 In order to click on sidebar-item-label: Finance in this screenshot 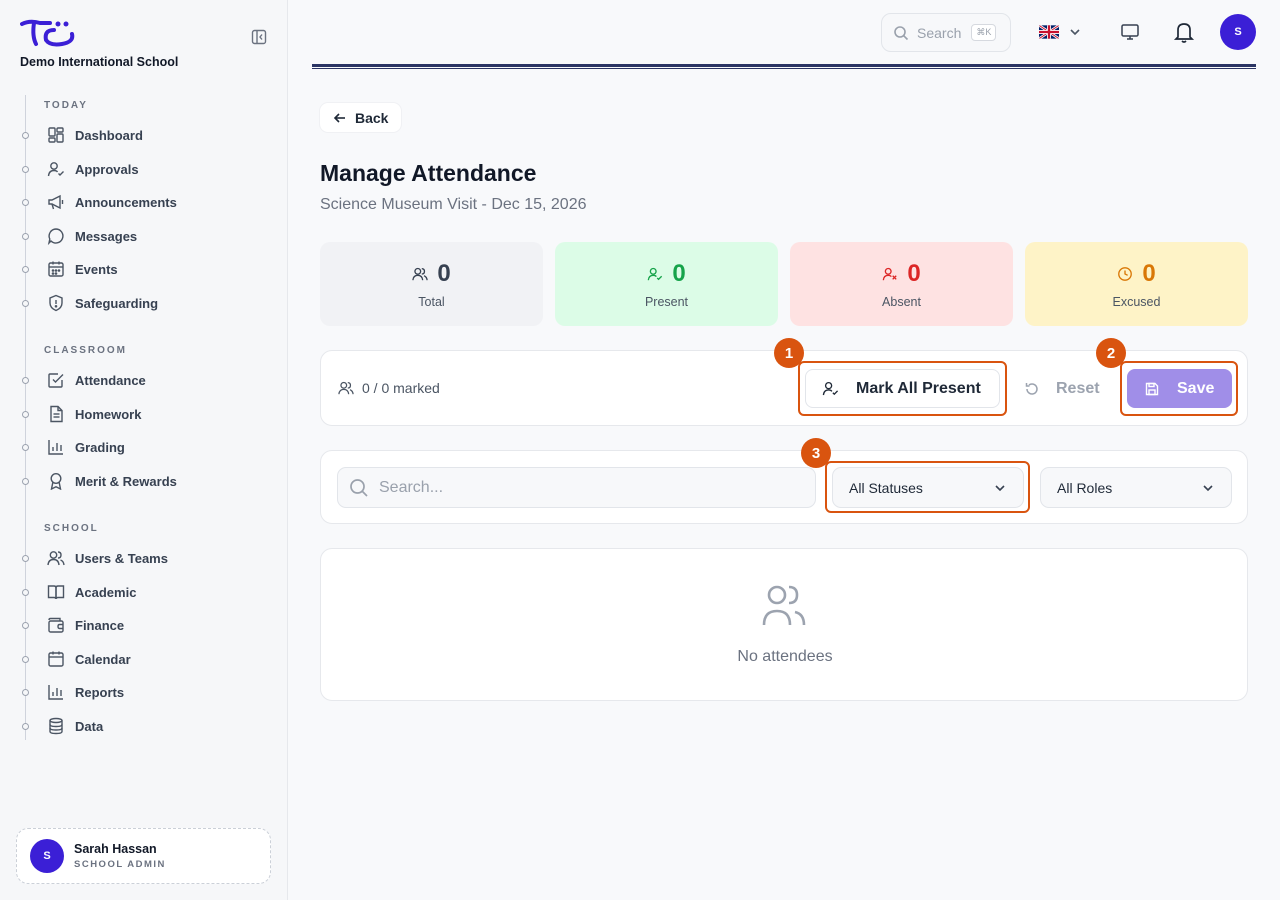, I will do `click(100, 625)`.